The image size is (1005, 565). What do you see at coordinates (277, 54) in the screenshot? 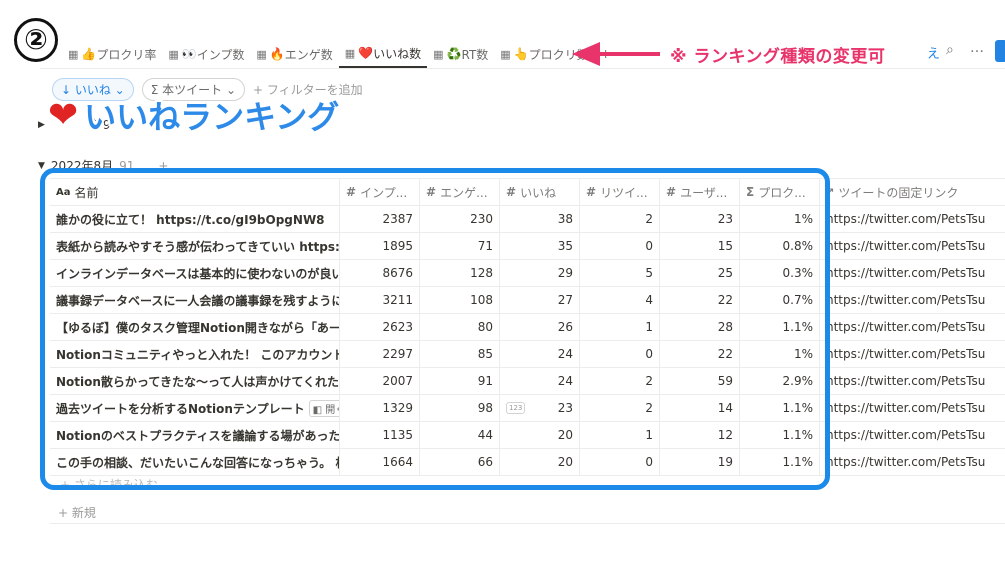
I see `tab-emoji: 🔥` at bounding box center [277, 54].